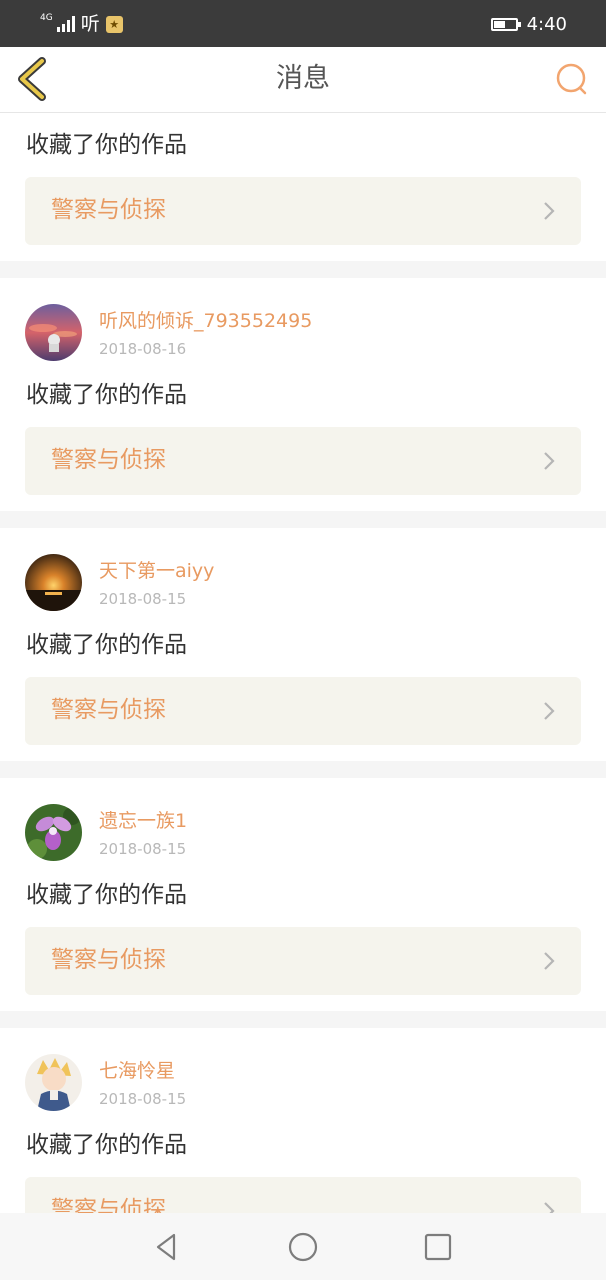 The width and height of the screenshot is (606, 1280). I want to click on system-nav-bar, so click(303, 1246).